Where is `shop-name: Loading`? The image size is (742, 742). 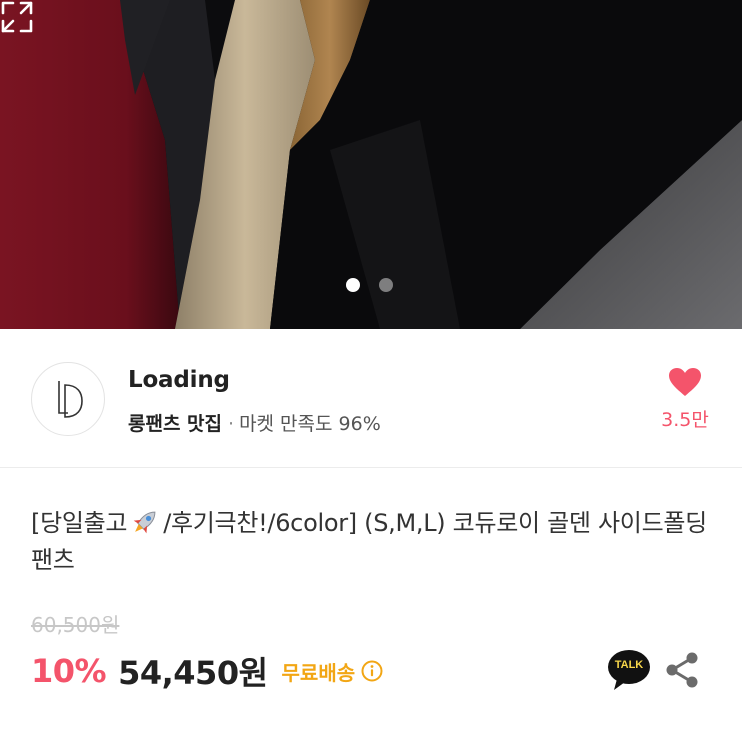
shop-name: Loading is located at coordinates (179, 380).